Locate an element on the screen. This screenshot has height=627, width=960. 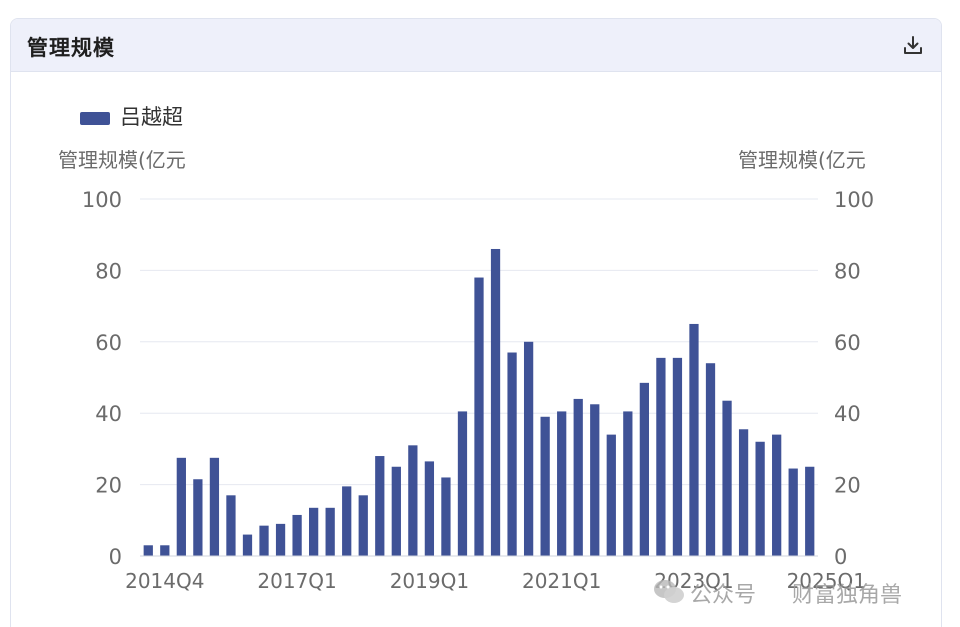
y-axis-left-label: 管理规模(亿元 is located at coordinates (122, 160).